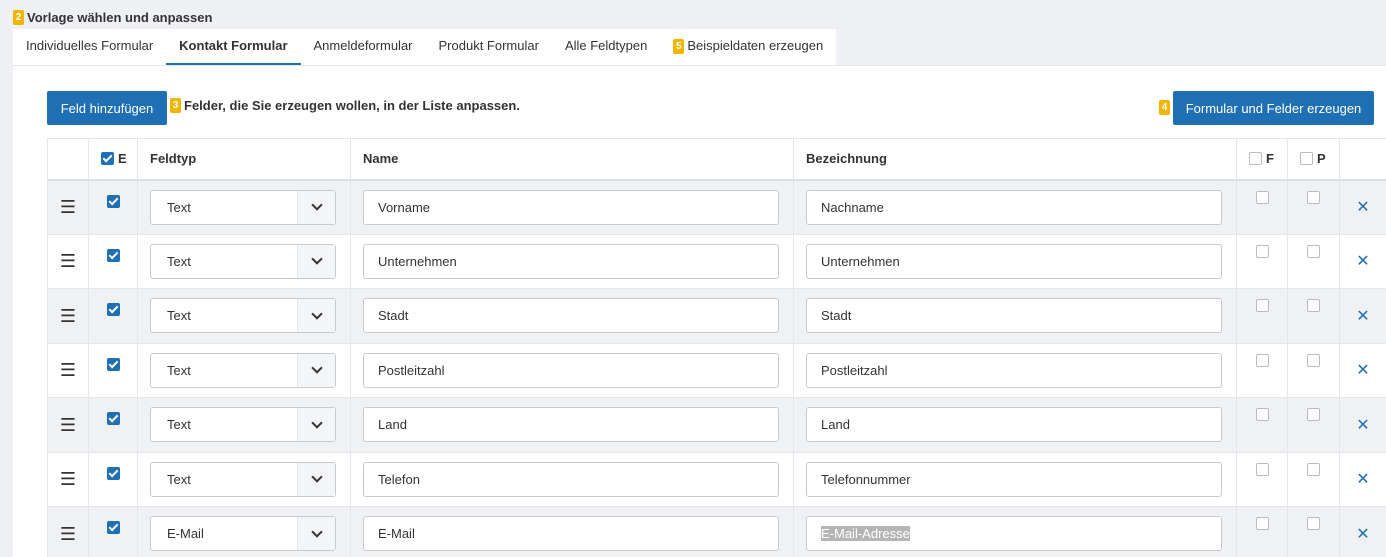  I want to click on field-name-input: Postleitzahl, so click(571, 370).